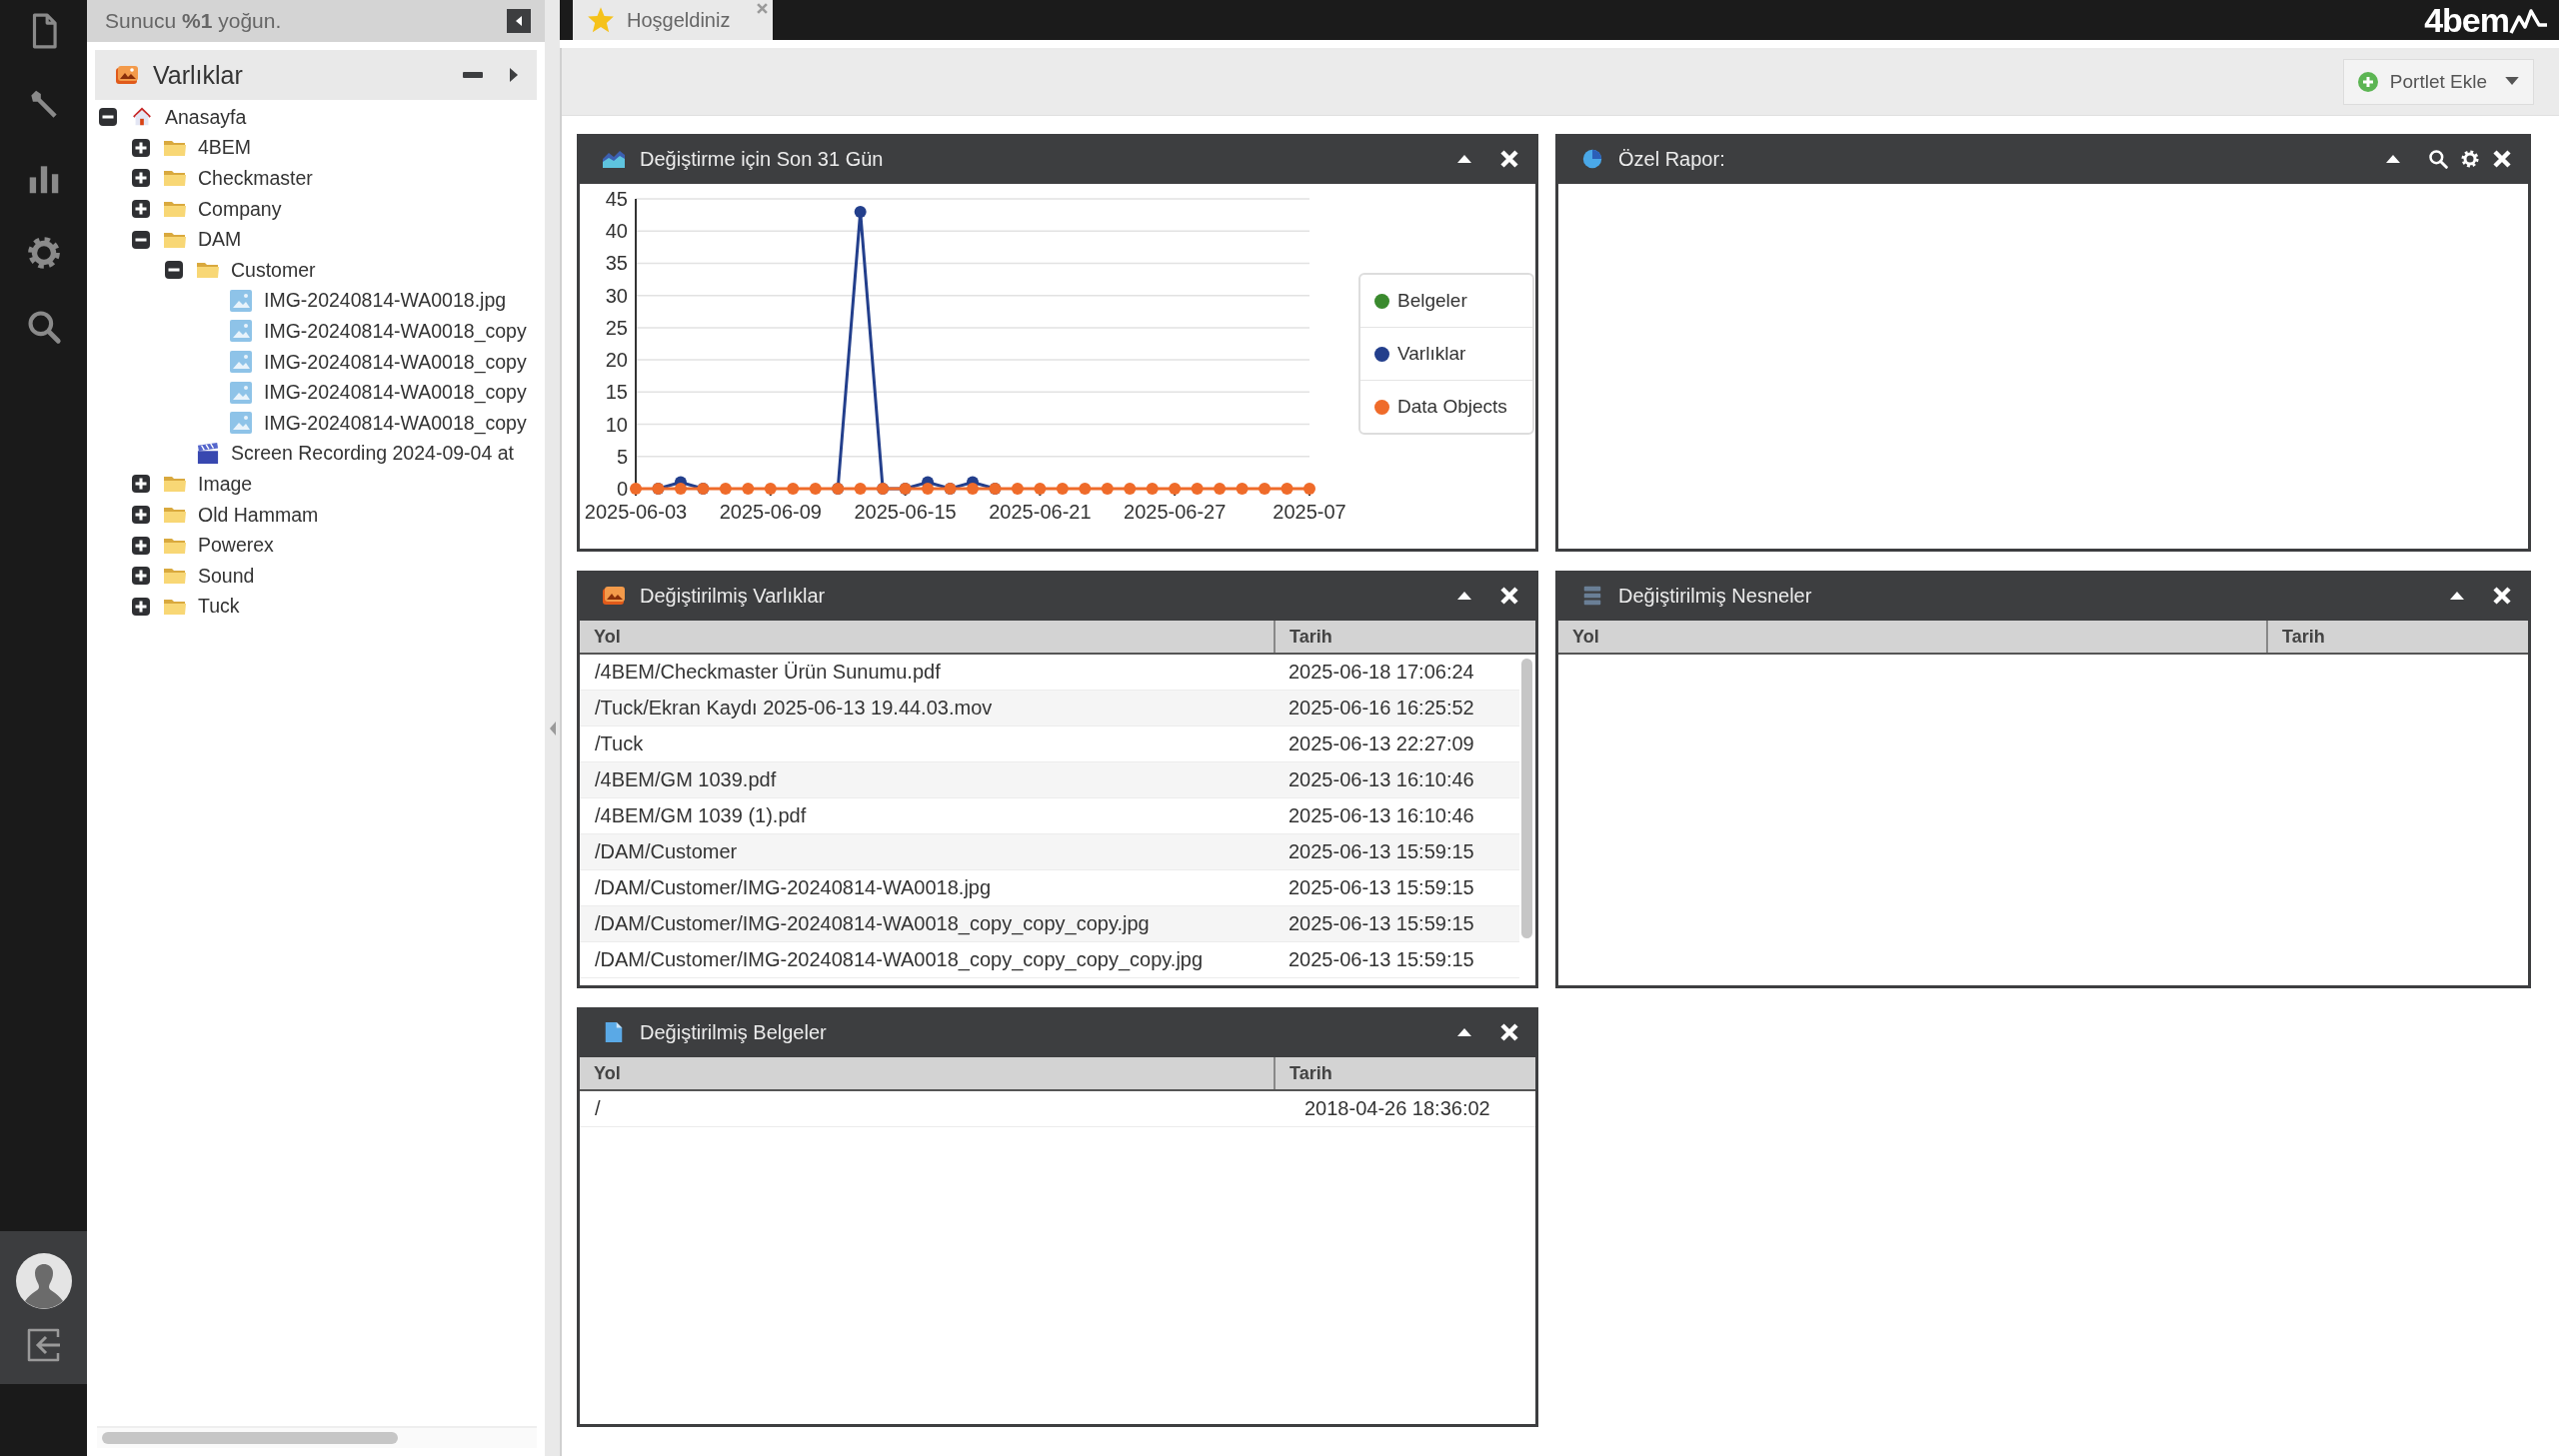 This screenshot has width=2559, height=1456. I want to click on collapse-button, so click(519, 21).